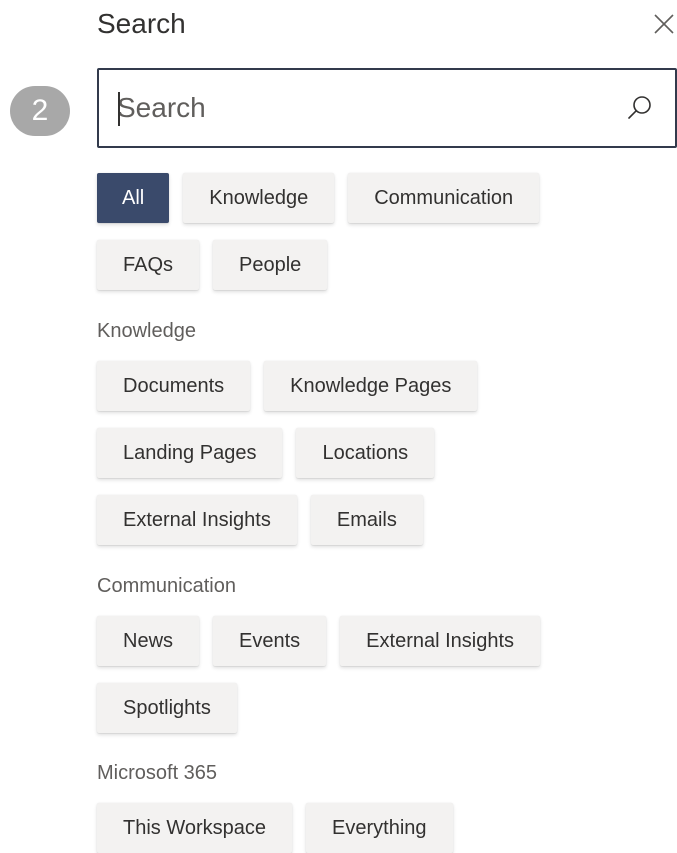 The image size is (677, 853). I want to click on filter-chip-this-workspace: This Workspace, so click(195, 828).